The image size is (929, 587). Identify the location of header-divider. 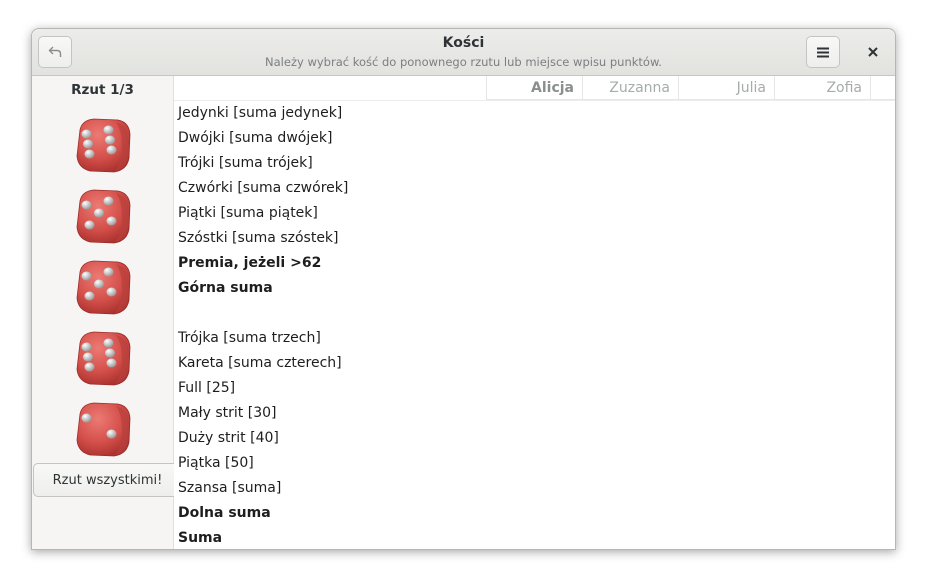
(534, 100).